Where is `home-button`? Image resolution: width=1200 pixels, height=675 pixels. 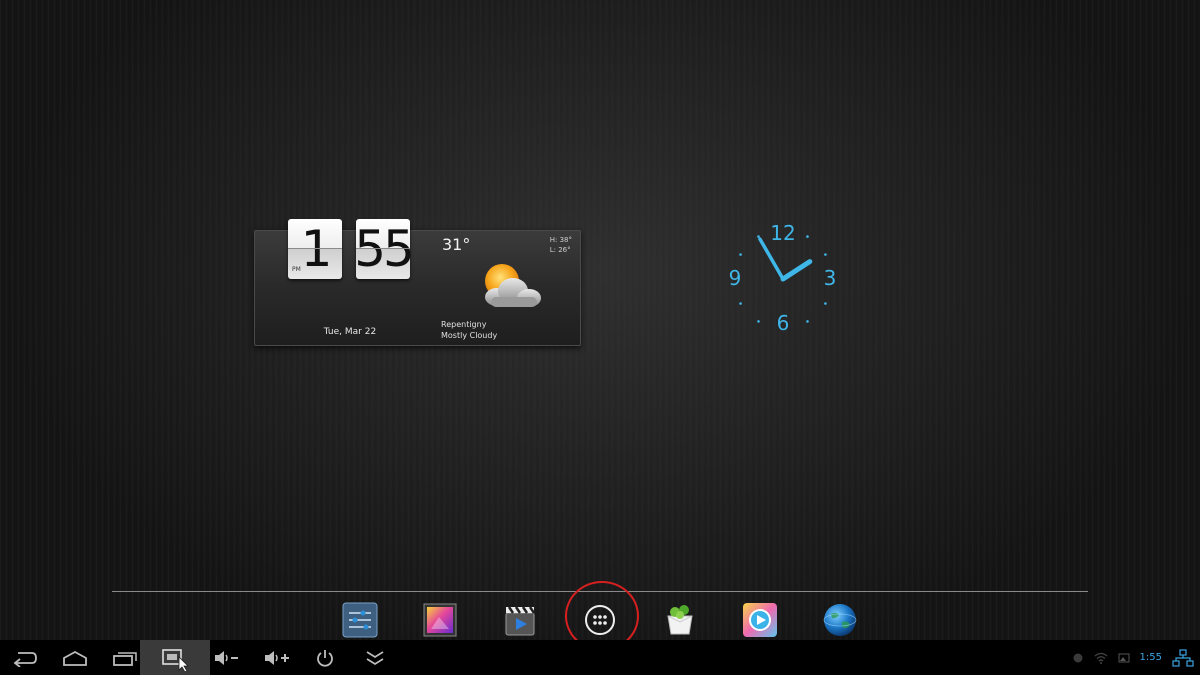
home-button is located at coordinates (75, 657).